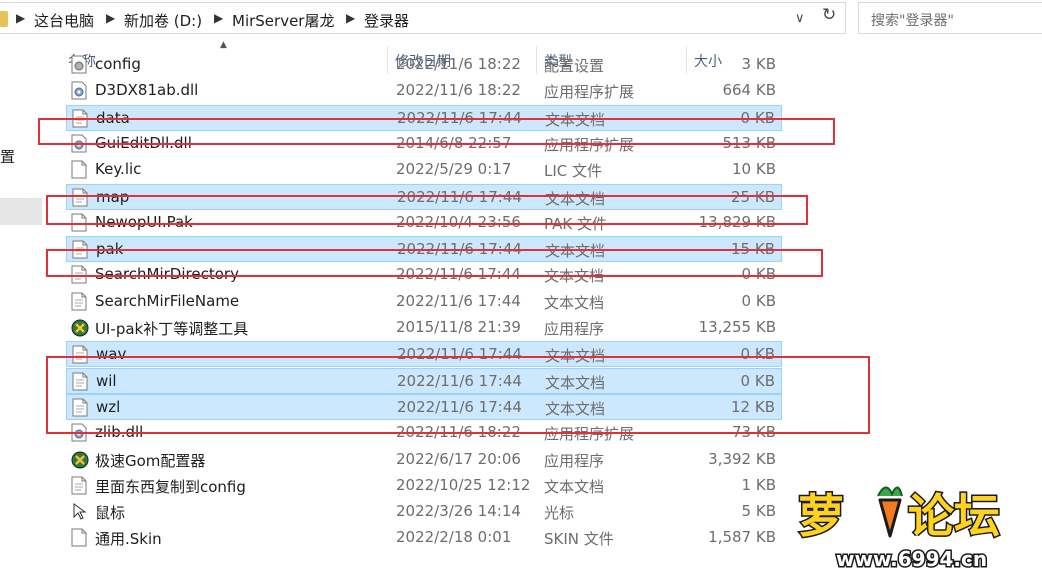 The width and height of the screenshot is (1042, 572). I want to click on file-name: 里面东西复制到config, so click(170, 486).